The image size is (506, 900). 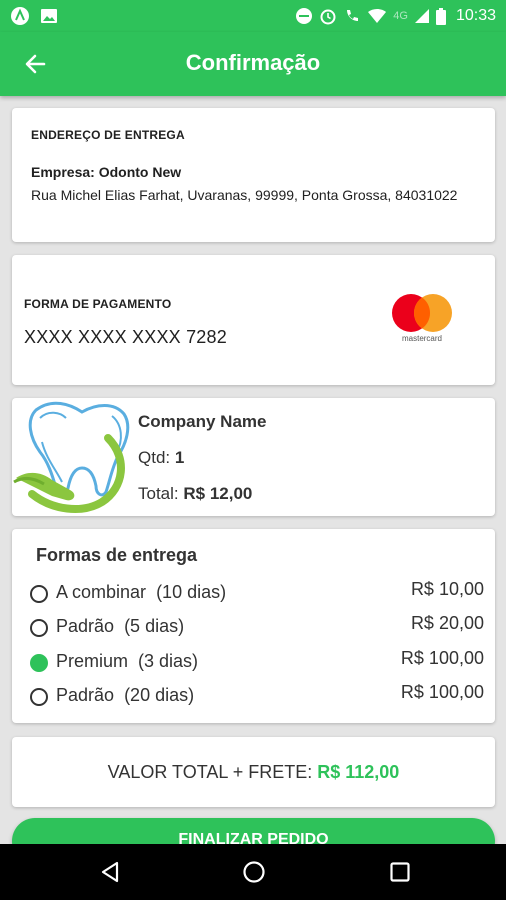 I want to click on quantity-label: Qtd:, so click(x=154, y=457).